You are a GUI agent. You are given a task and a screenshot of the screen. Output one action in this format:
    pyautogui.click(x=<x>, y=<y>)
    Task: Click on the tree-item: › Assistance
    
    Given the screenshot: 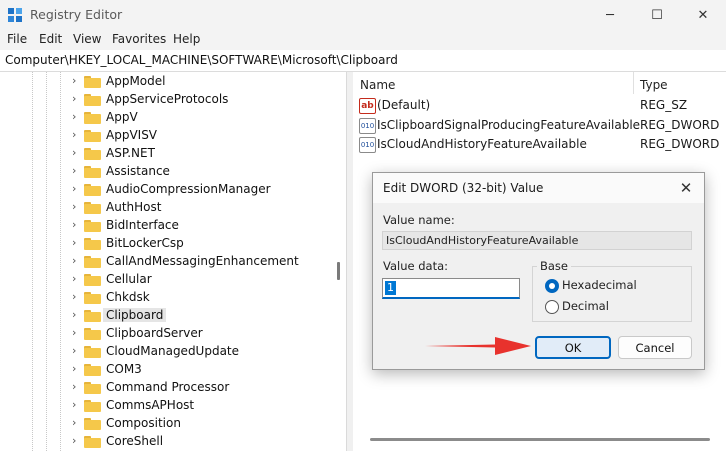 What is the action you would take?
    pyautogui.click(x=205, y=172)
    